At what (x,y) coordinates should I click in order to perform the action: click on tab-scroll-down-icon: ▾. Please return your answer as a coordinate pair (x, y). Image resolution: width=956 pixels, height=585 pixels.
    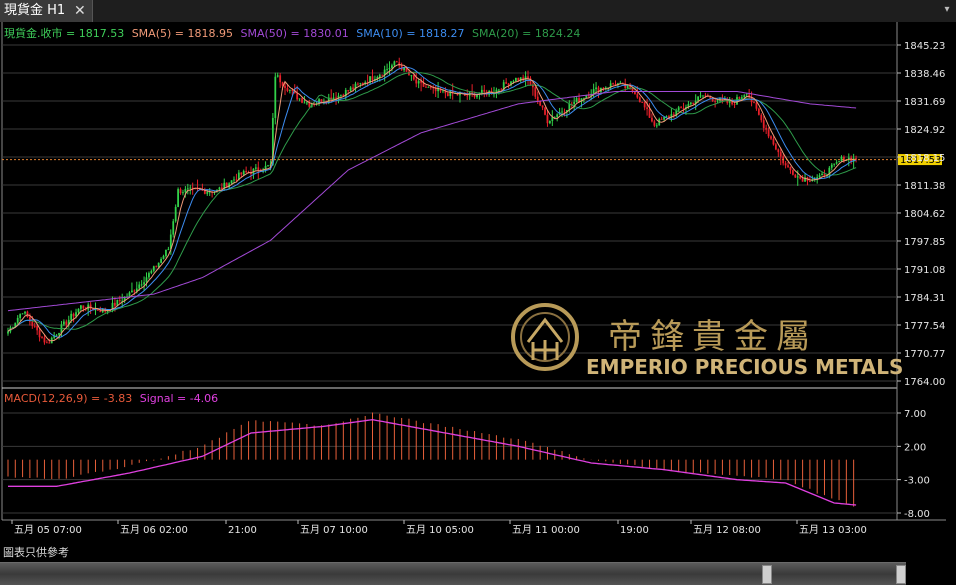
    Looking at the image, I should click on (947, 10).